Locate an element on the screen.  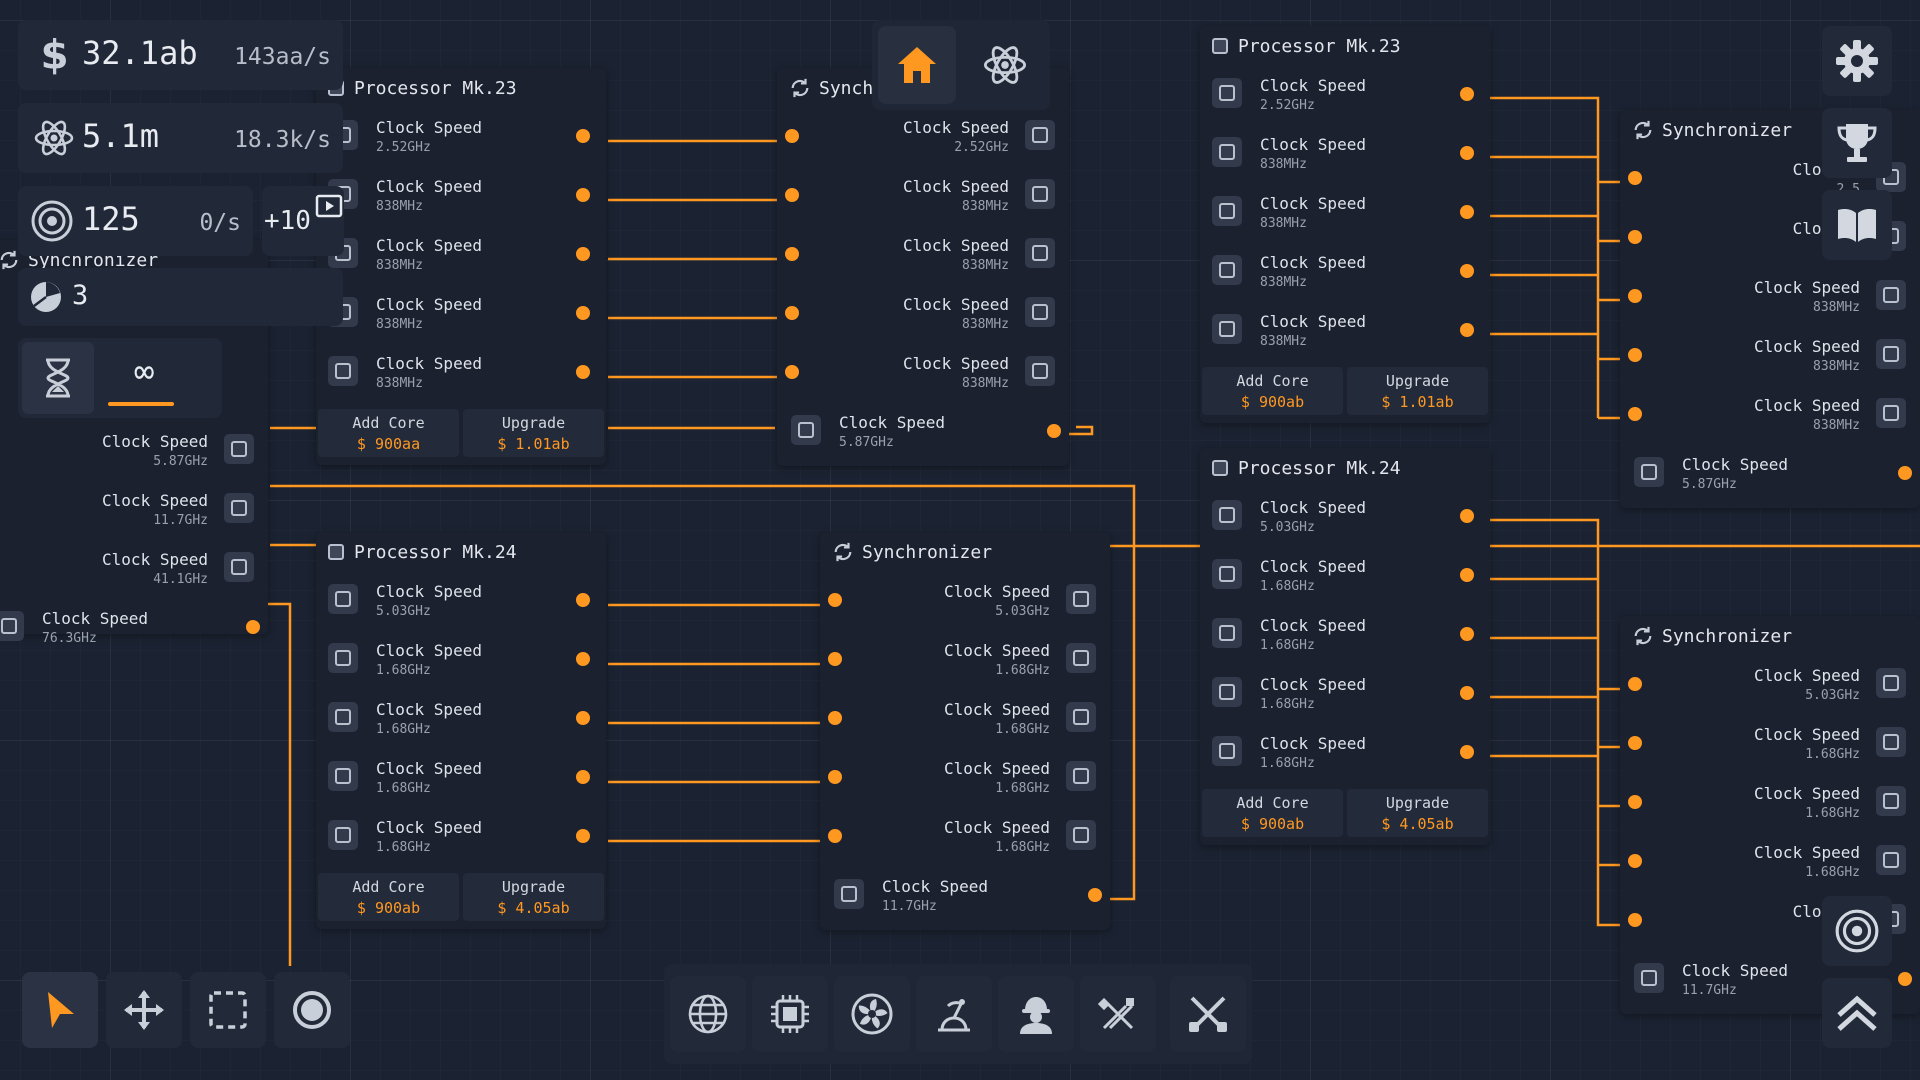
cross-tools-tool is located at coordinates (1208, 1014).